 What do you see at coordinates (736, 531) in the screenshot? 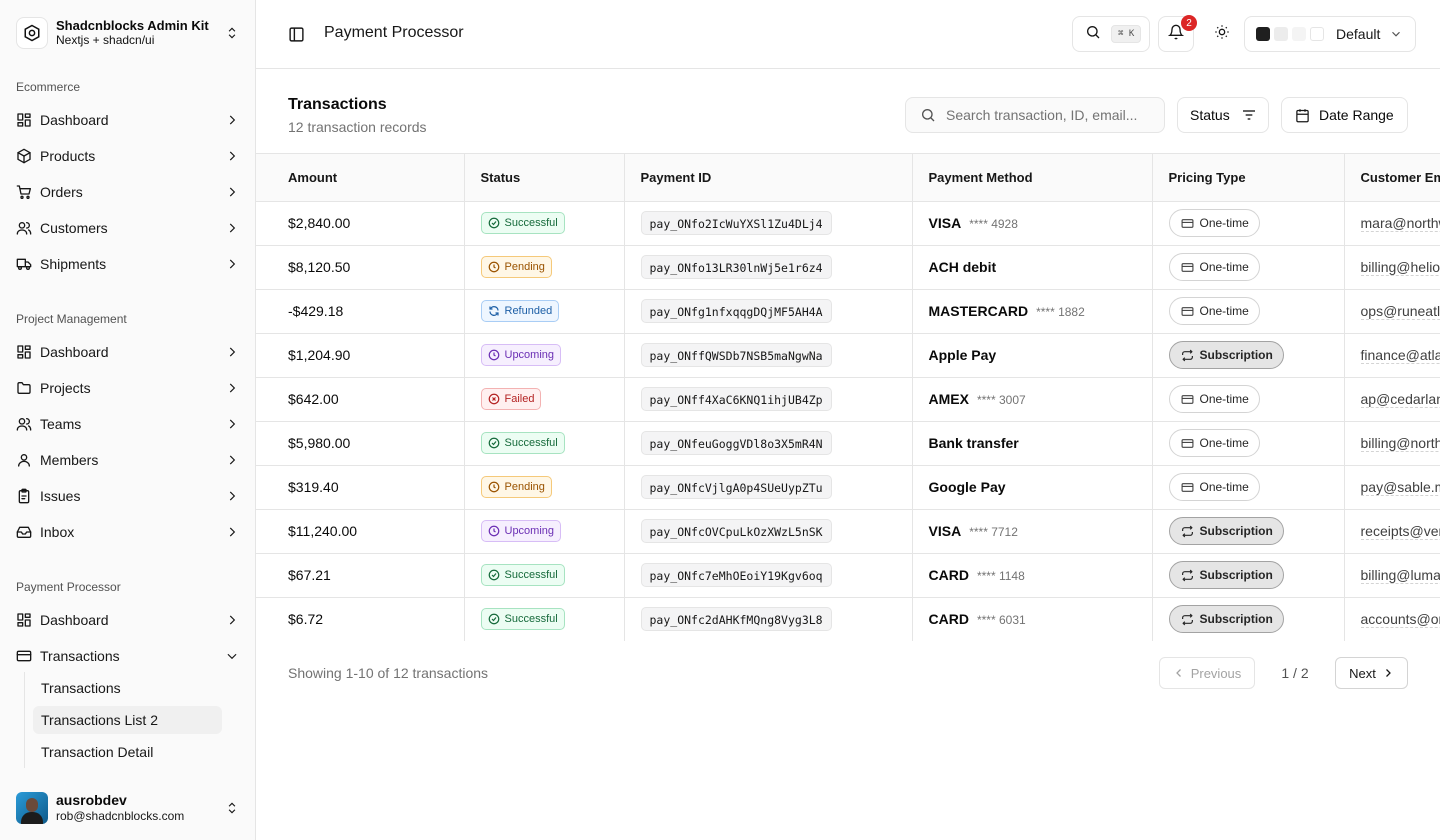
I see `payment-id: pay_ONfcOVCpuLkOzXWzL5nSK` at bounding box center [736, 531].